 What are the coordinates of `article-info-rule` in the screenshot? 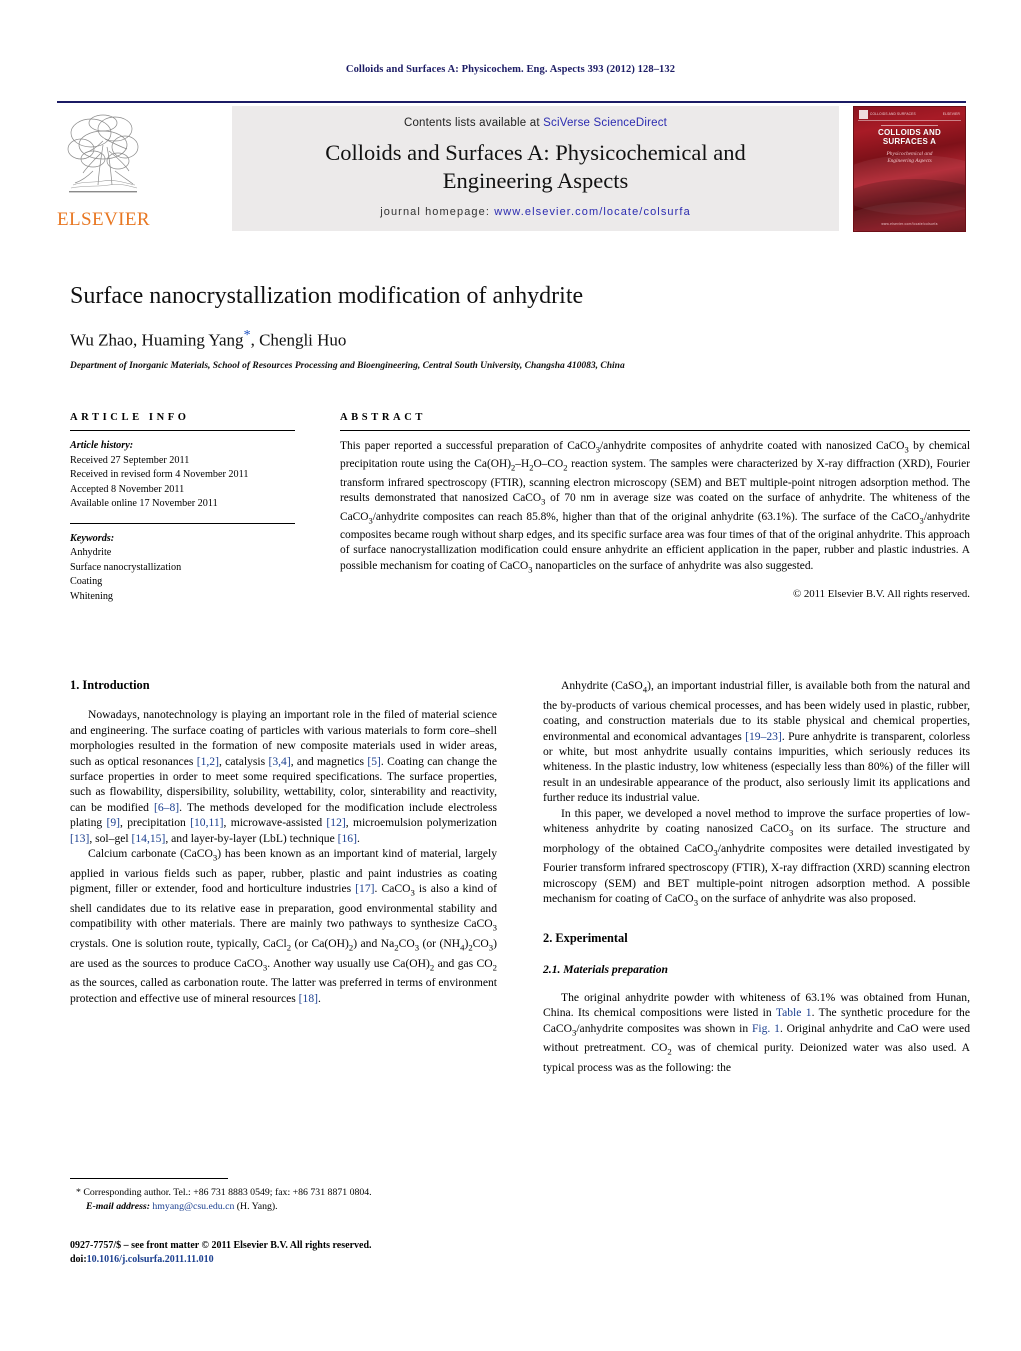 It's located at (182, 430).